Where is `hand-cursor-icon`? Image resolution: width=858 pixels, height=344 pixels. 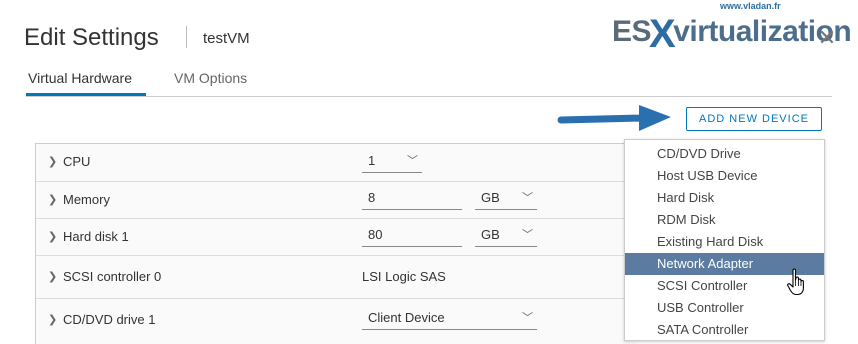
hand-cursor-icon is located at coordinates (795, 282).